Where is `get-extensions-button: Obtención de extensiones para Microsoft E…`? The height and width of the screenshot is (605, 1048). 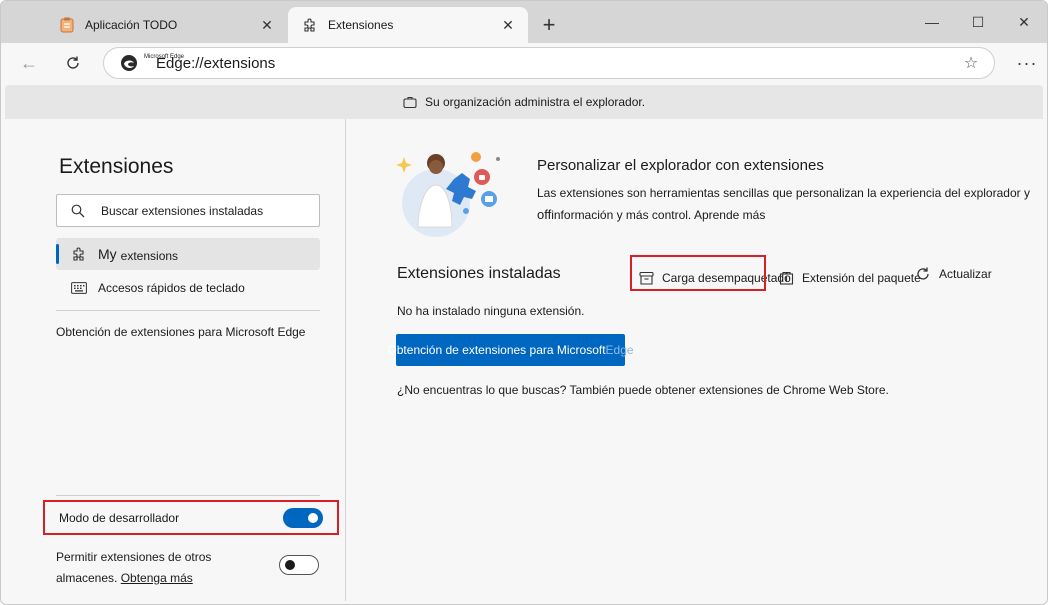
get-extensions-button: Obtención de extensiones para Microsoft E… is located at coordinates (510, 350).